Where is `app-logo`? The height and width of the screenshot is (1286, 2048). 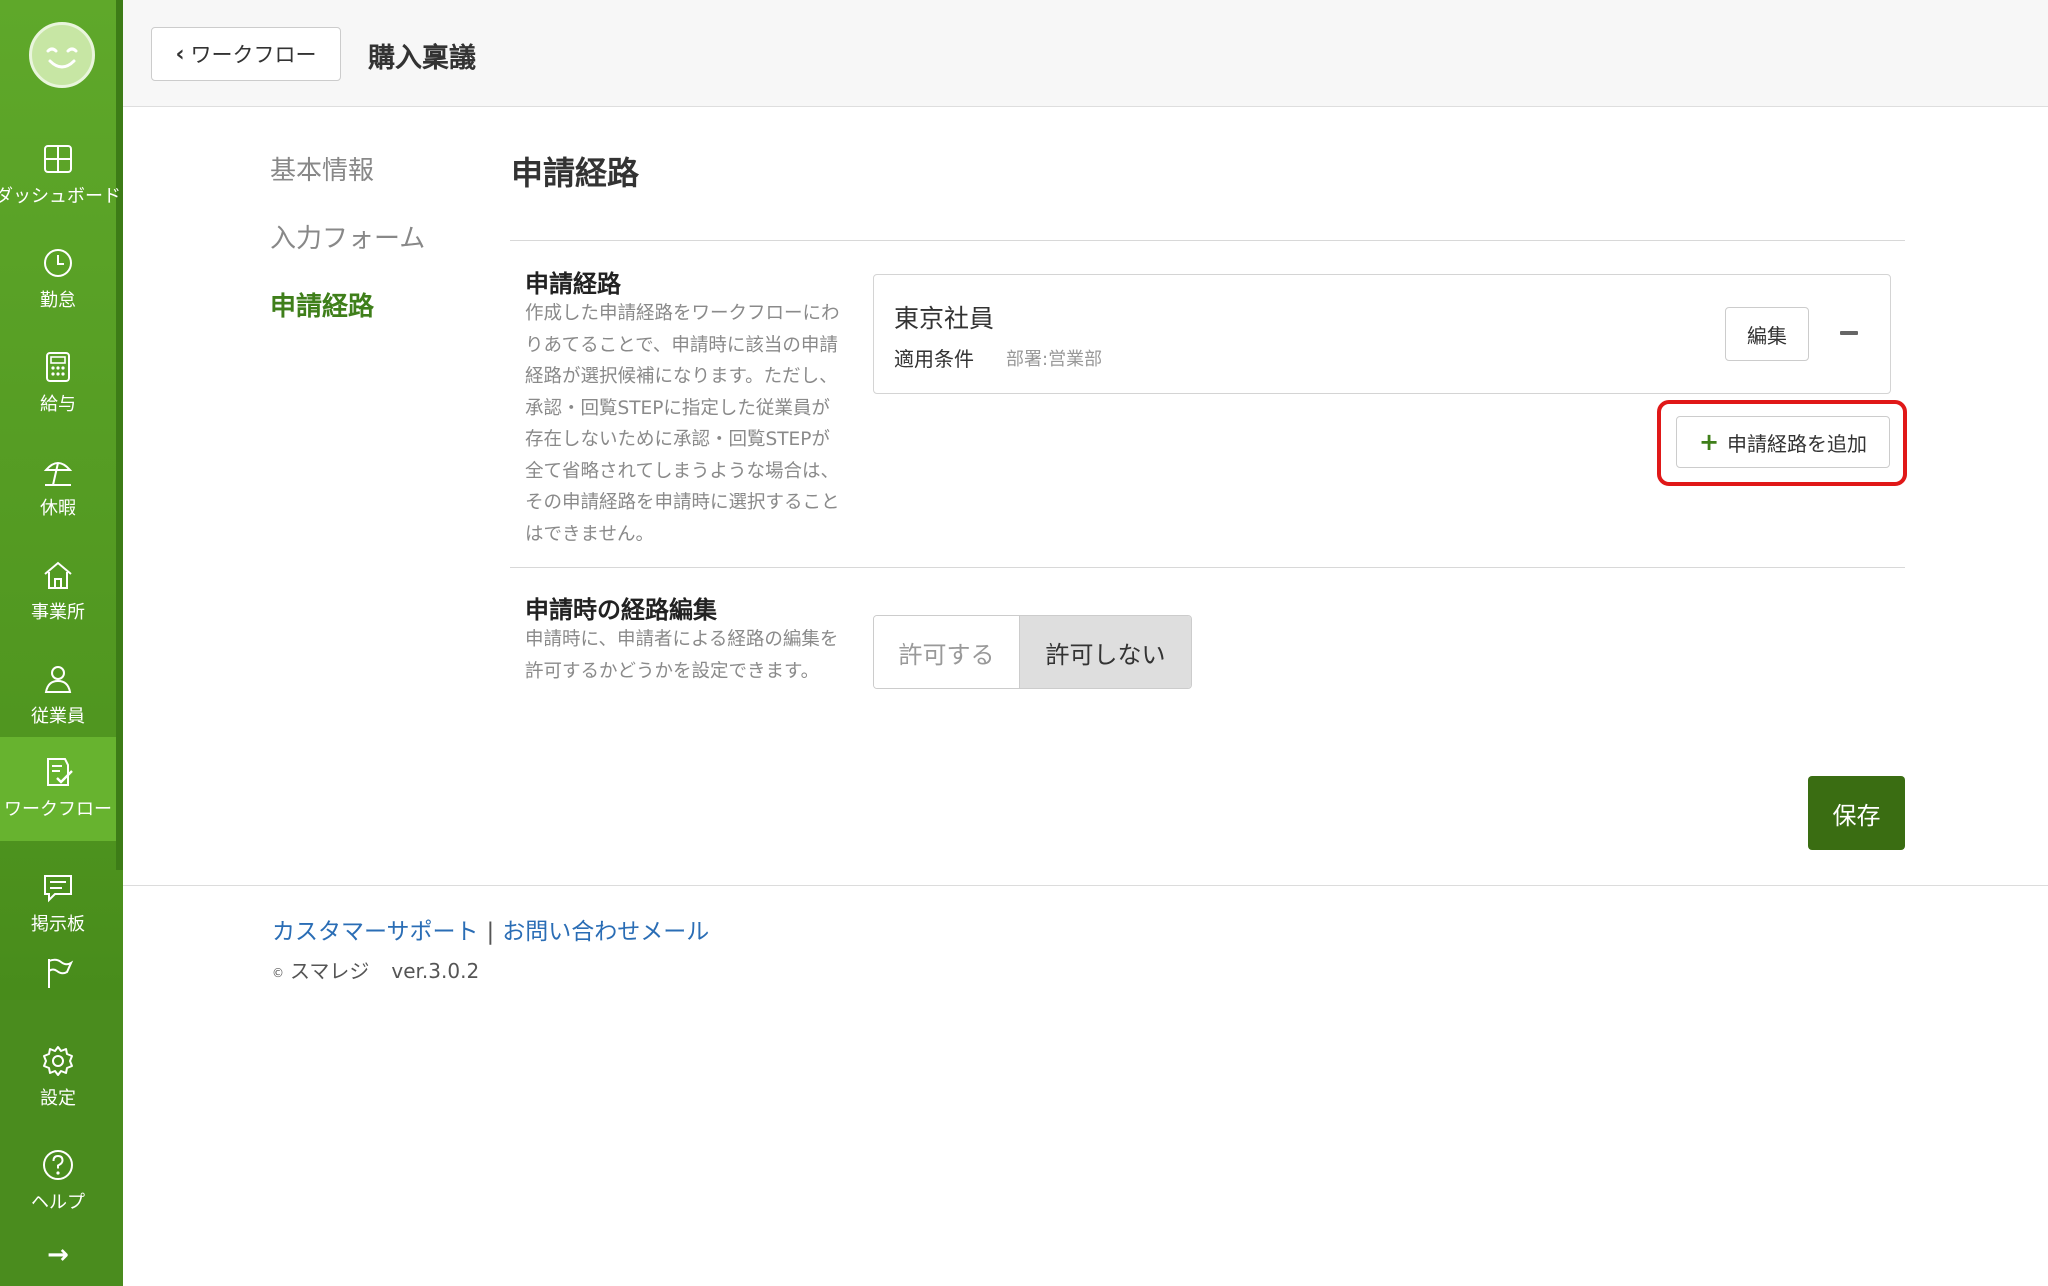 app-logo is located at coordinates (62, 55).